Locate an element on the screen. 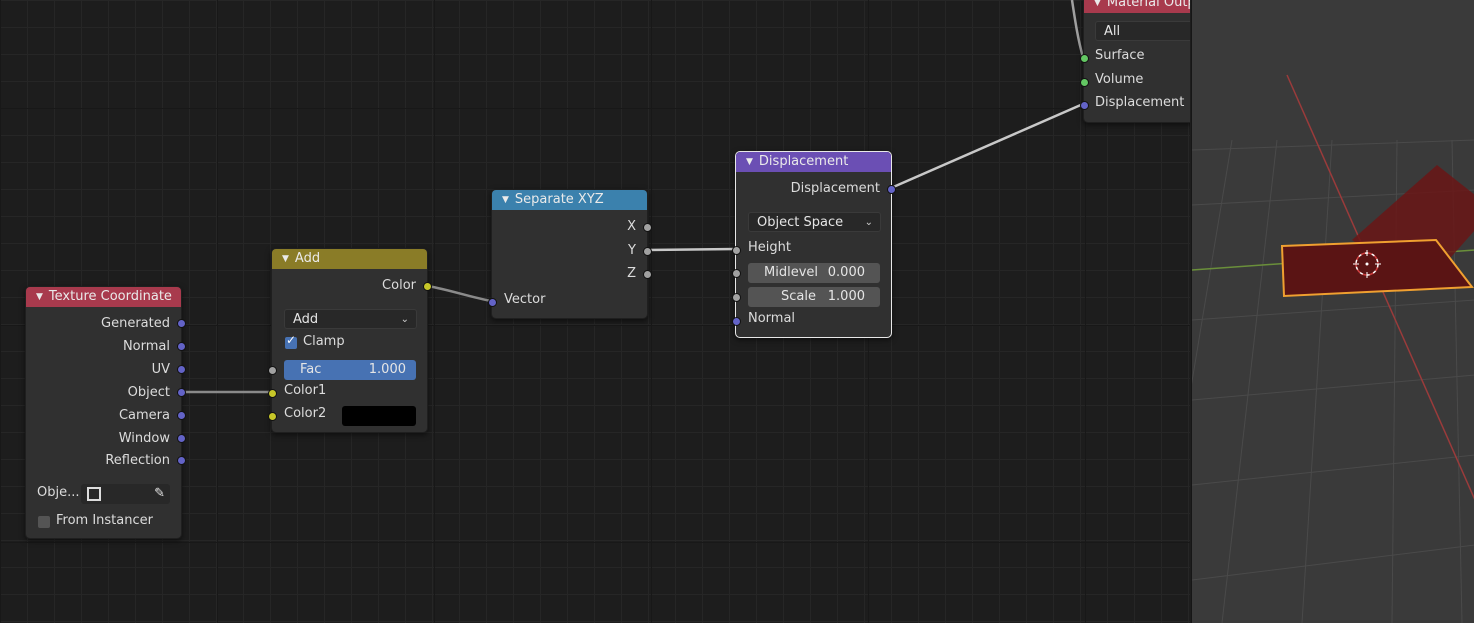  space-dropdown: Object Space ⌄ is located at coordinates (814, 222).